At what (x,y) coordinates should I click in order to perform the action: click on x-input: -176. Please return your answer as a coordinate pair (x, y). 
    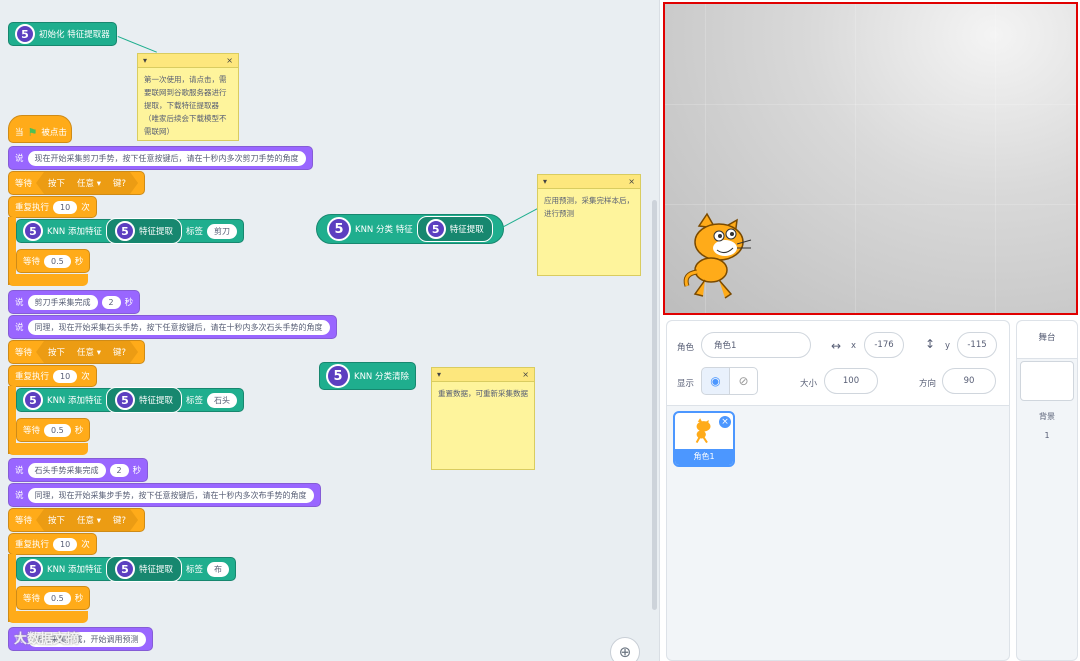
    Looking at the image, I should click on (884, 345).